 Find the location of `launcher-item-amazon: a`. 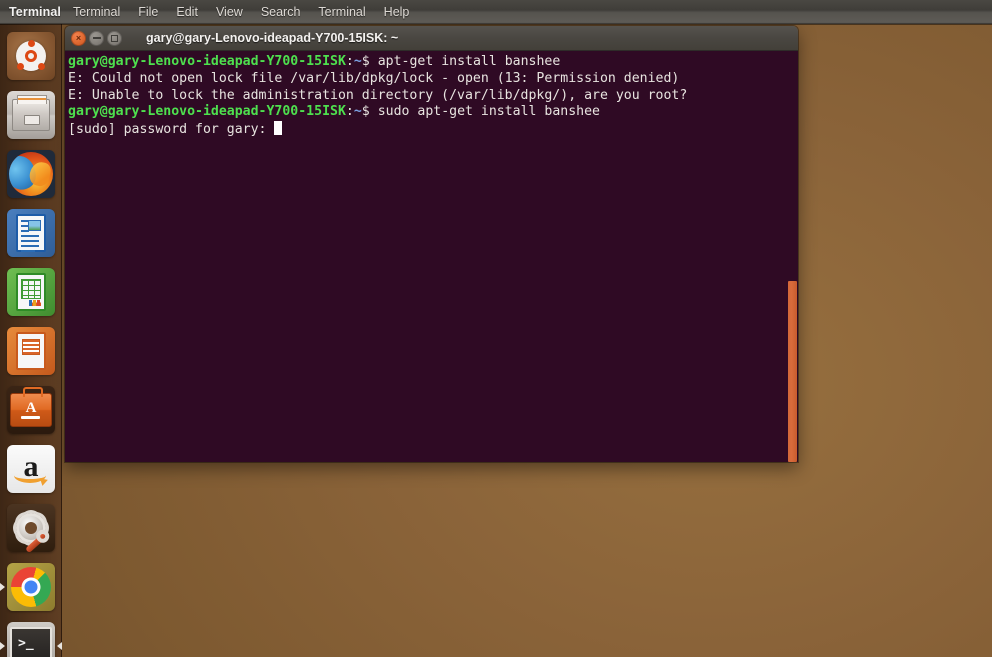

launcher-item-amazon: a is located at coordinates (31, 468).